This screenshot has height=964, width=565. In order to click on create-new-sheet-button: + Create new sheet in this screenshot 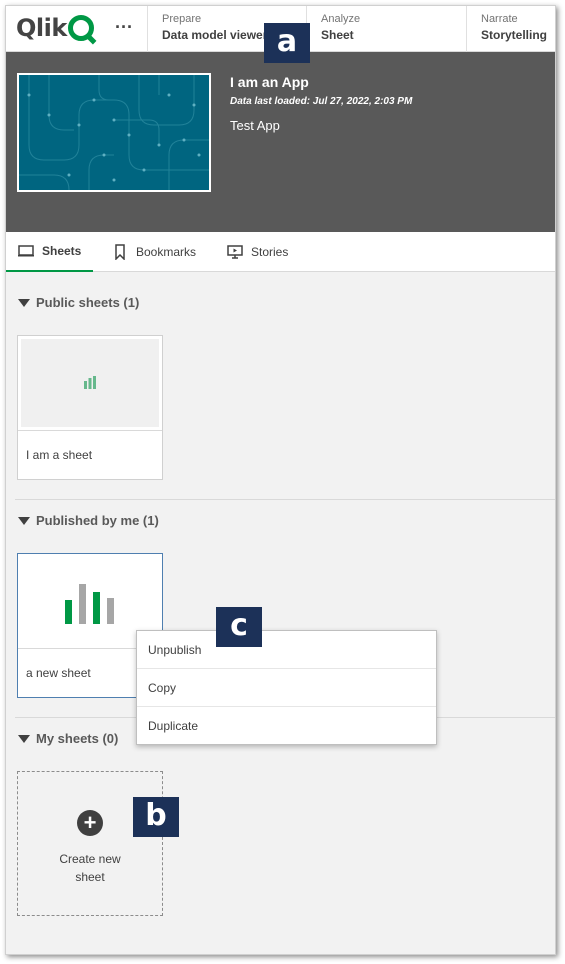, I will do `click(90, 843)`.